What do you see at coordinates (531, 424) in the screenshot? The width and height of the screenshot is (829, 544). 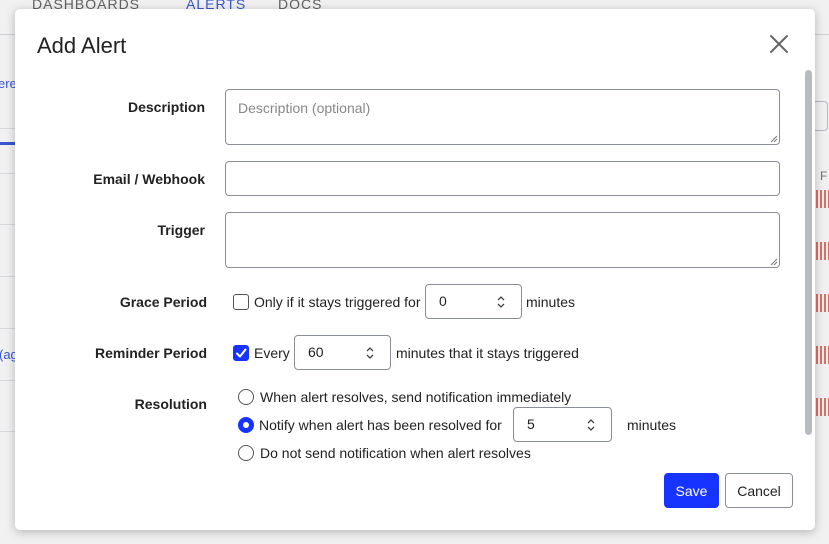 I see `resolution-delay-value: 5` at bounding box center [531, 424].